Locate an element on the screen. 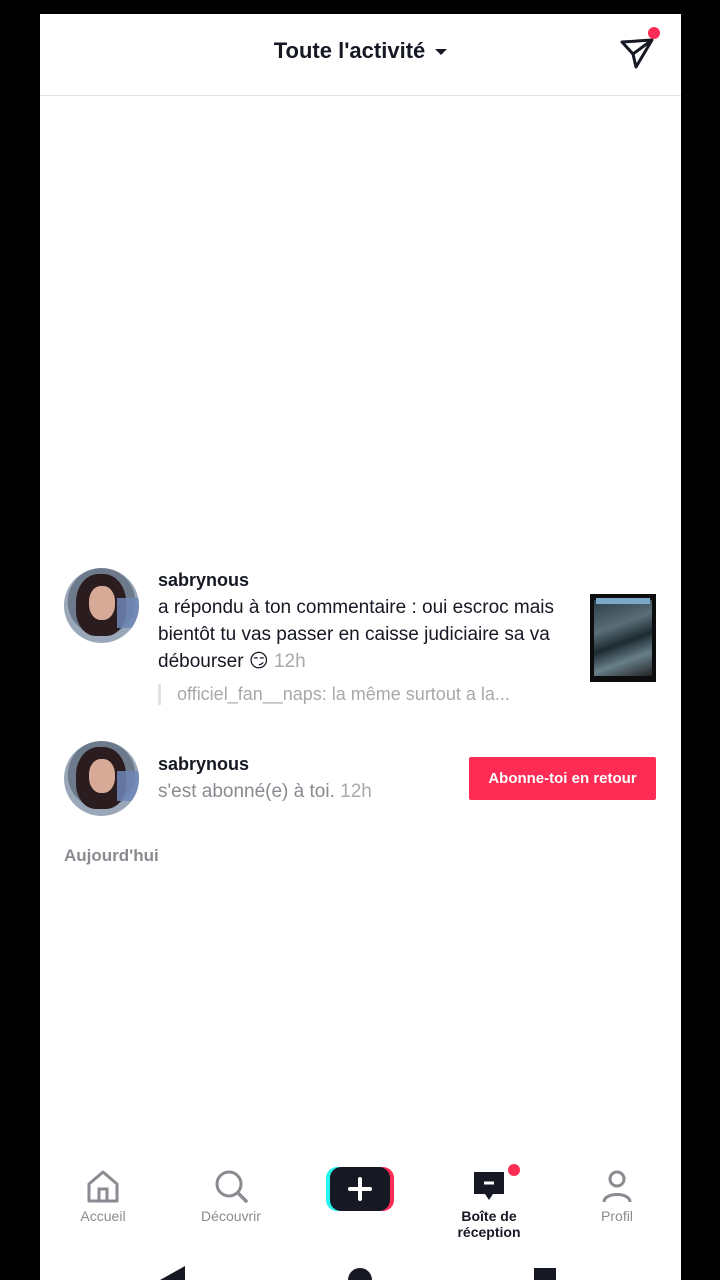 This screenshot has width=720, height=1280. header: Toute l'activité is located at coordinates (360, 55).